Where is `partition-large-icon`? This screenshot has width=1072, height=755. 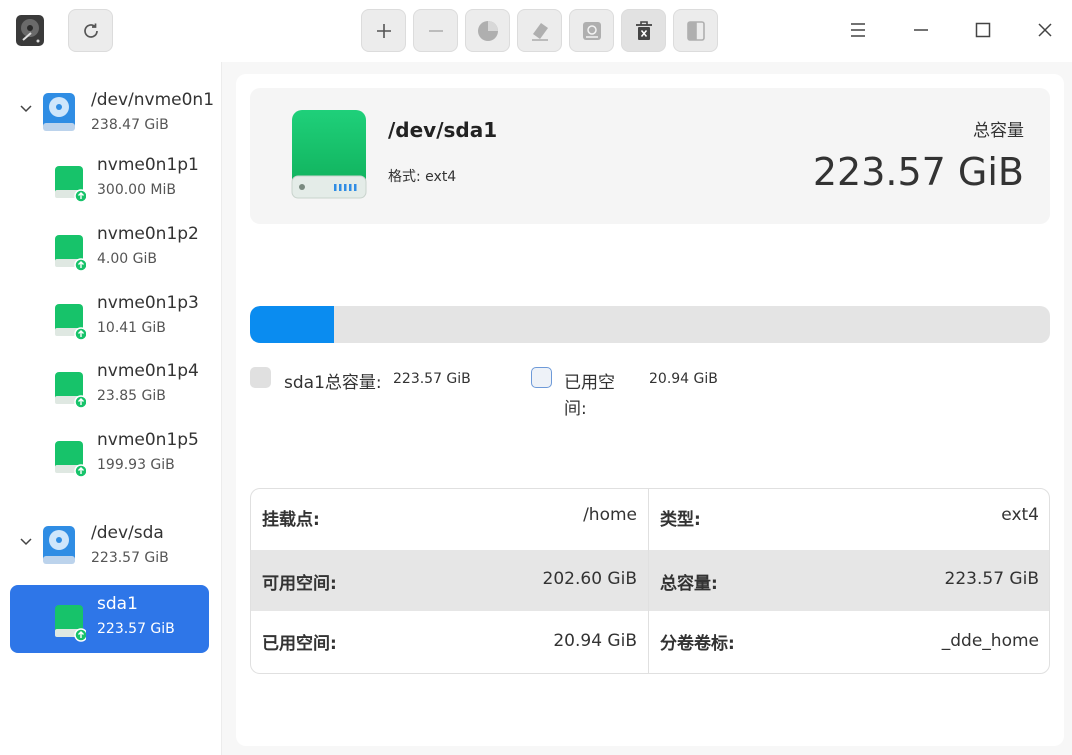 partition-large-icon is located at coordinates (329, 154).